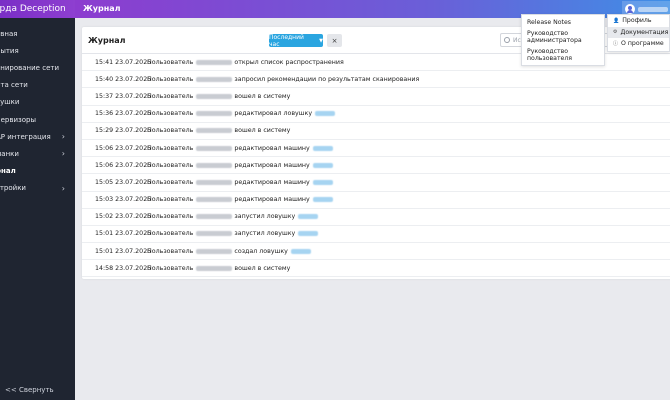  What do you see at coordinates (37, 50) in the screenshot?
I see `sidebar-item-events: бытия` at bounding box center [37, 50].